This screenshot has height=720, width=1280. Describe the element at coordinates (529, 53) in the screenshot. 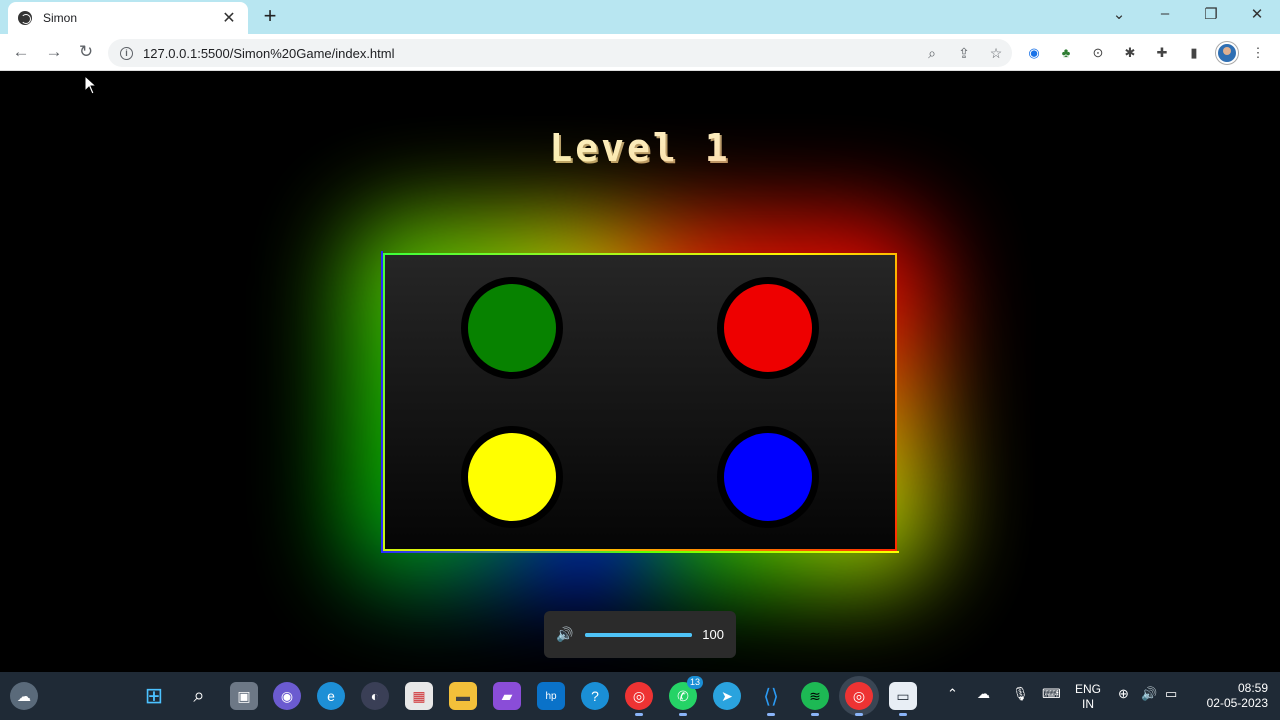

I see `url-text: 127.0.0.1:5500/Simon%20Game/index.html` at that location.